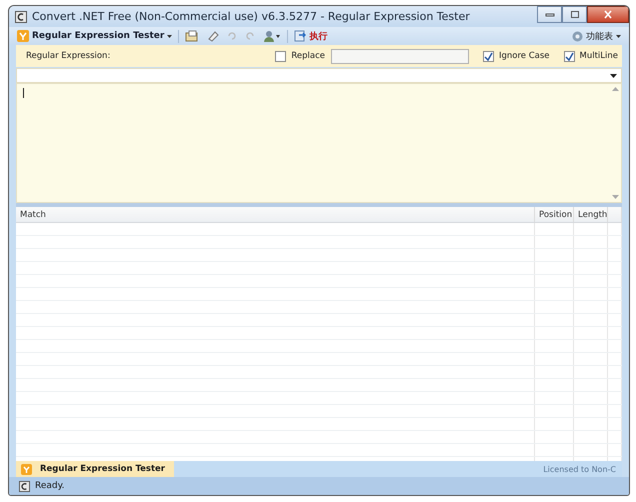 The height and width of the screenshot is (502, 636). I want to click on scroll-down-icon, so click(615, 197).